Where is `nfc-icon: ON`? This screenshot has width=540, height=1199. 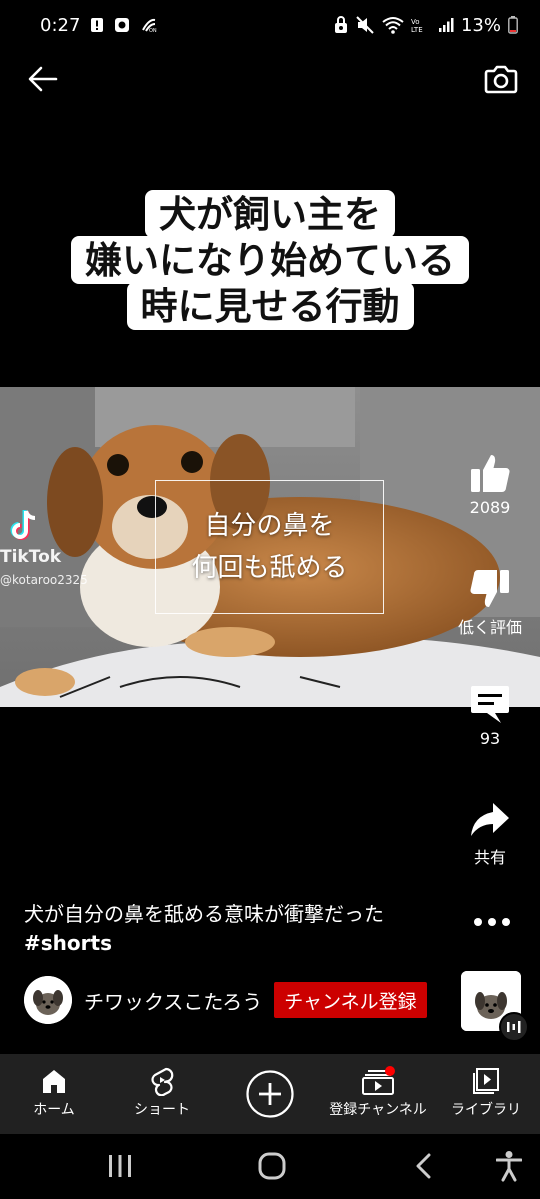 nfc-icon: ON is located at coordinates (149, 25).